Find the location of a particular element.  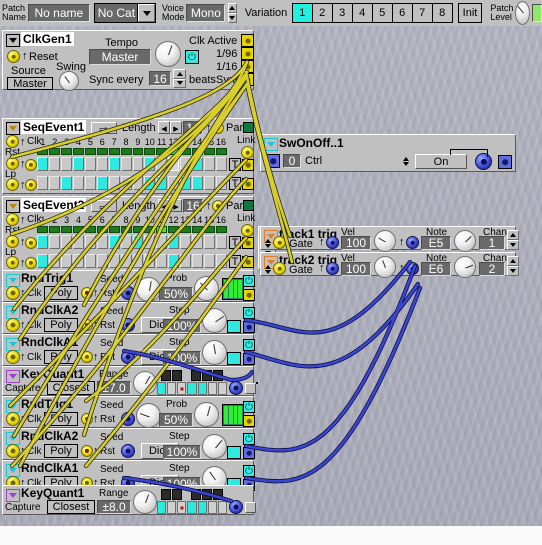

rndtrig1b-poly-button: Poly is located at coordinates (61, 419).